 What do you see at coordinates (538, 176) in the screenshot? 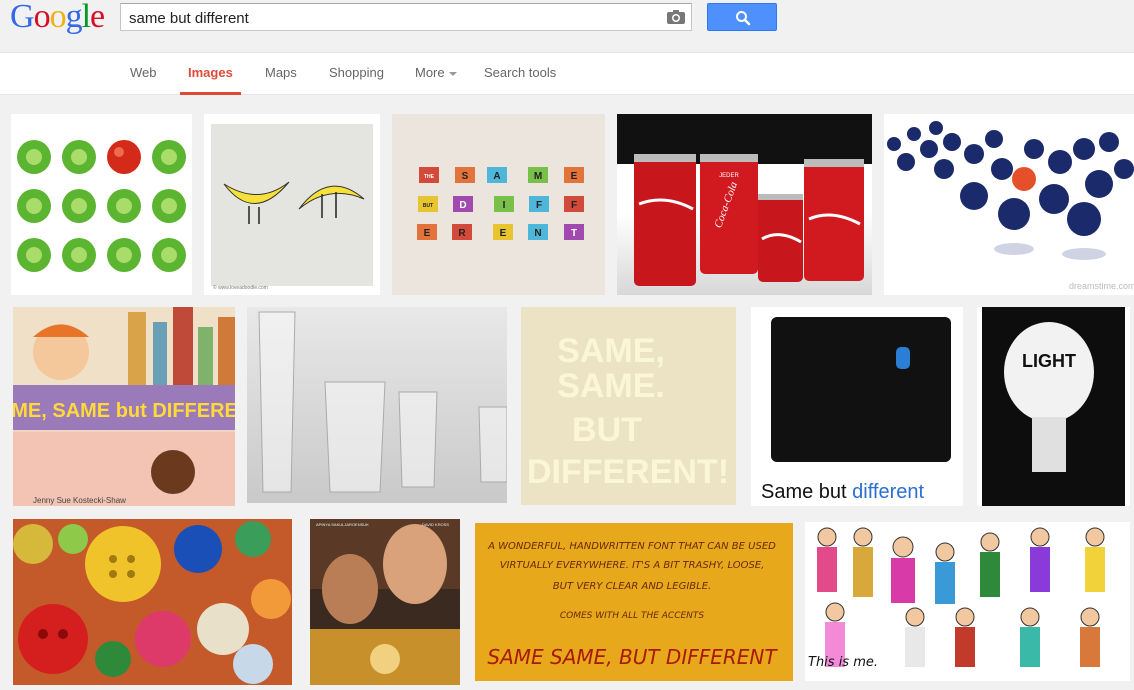
I see `tile-letter: M` at bounding box center [538, 176].